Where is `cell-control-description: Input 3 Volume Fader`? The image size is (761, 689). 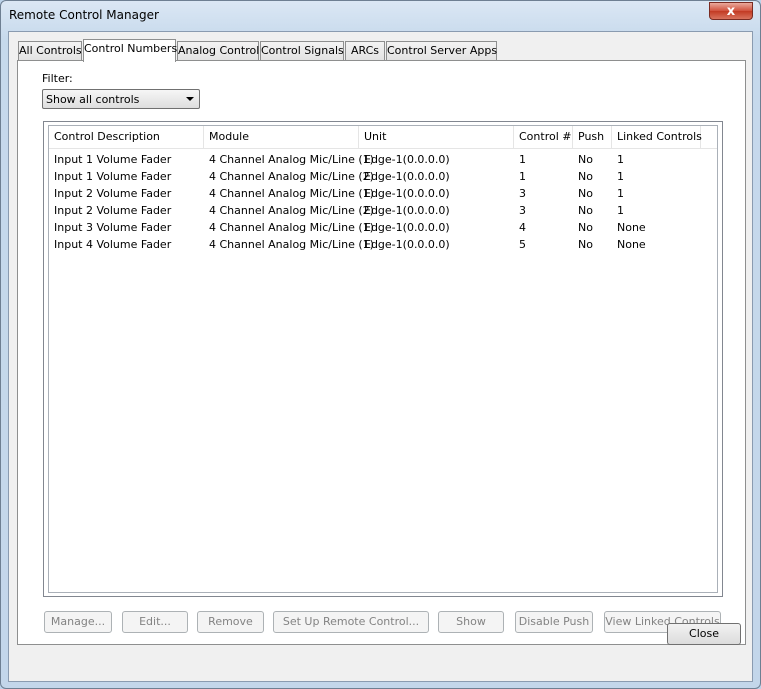
cell-control-description: Input 3 Volume Fader is located at coordinates (113, 227).